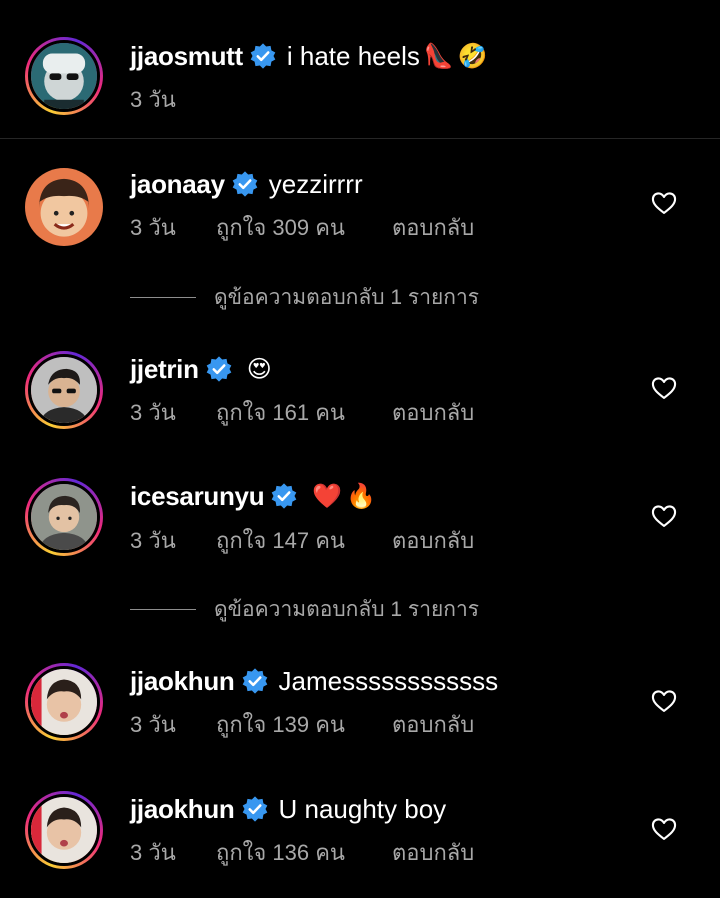 The image size is (720, 898). I want to click on caption-divider, so click(360, 138).